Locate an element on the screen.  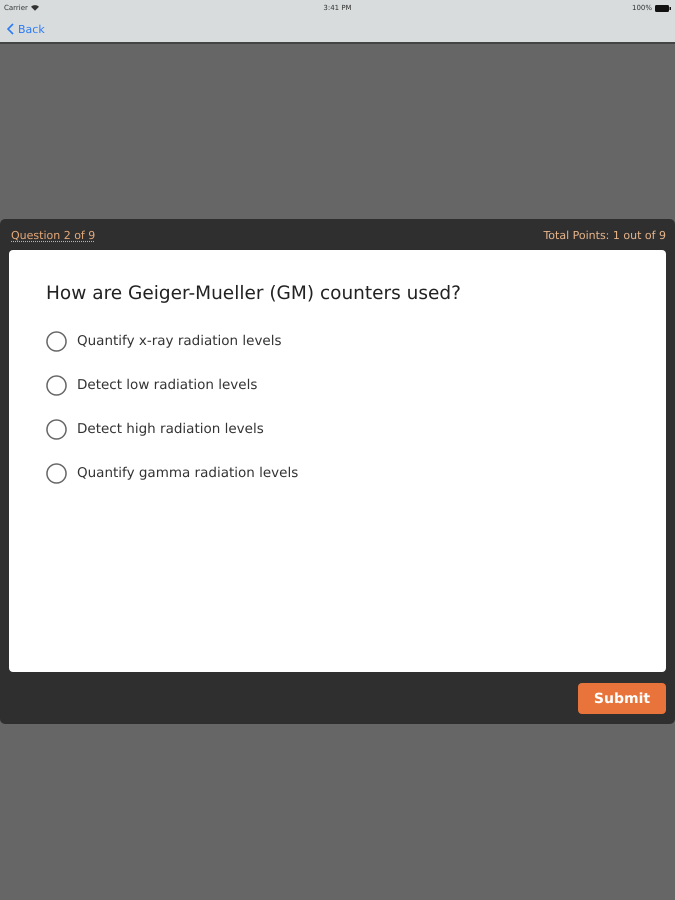
battery-icon is located at coordinates (663, 8).